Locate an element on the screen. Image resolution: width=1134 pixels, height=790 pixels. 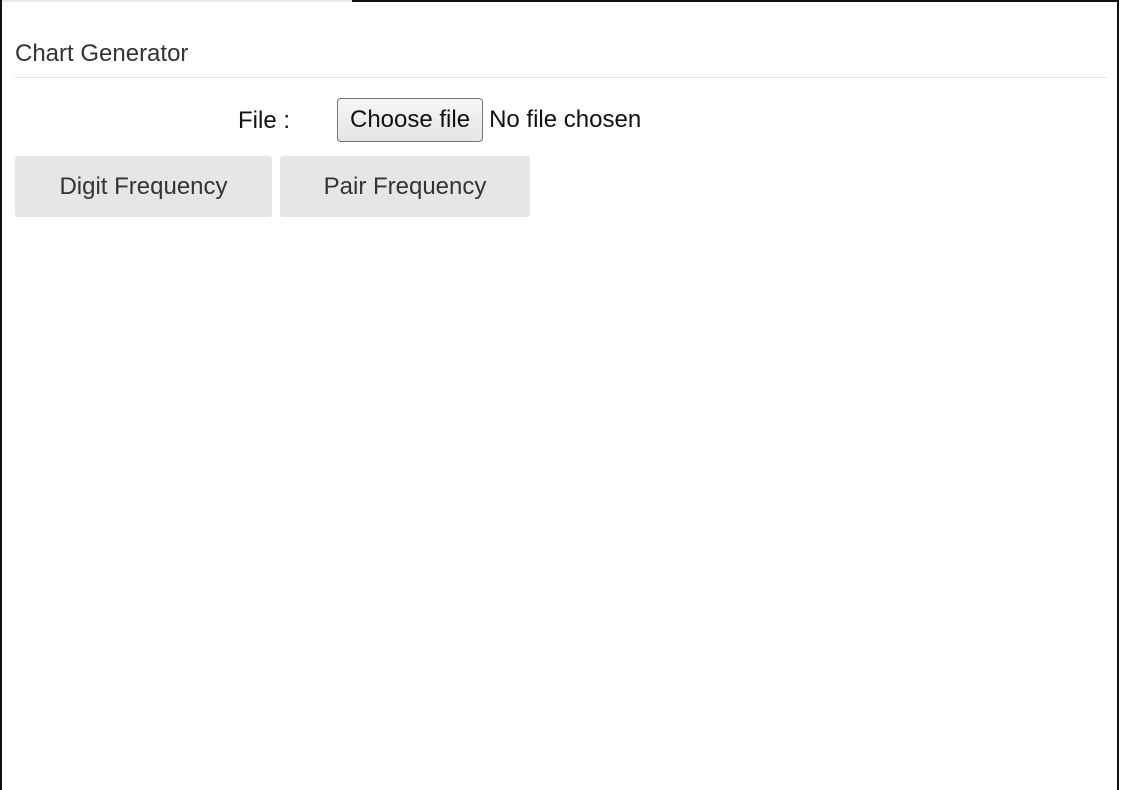
digit-frequency-button: Digit Frequency is located at coordinates (143, 186).